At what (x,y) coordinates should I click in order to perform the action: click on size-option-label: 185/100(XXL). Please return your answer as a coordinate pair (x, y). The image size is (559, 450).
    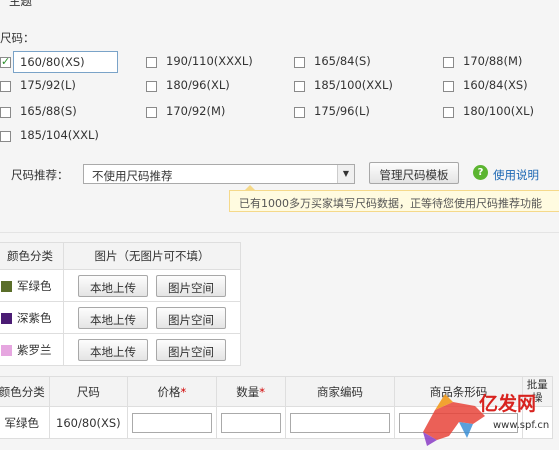
    Looking at the image, I should click on (353, 85).